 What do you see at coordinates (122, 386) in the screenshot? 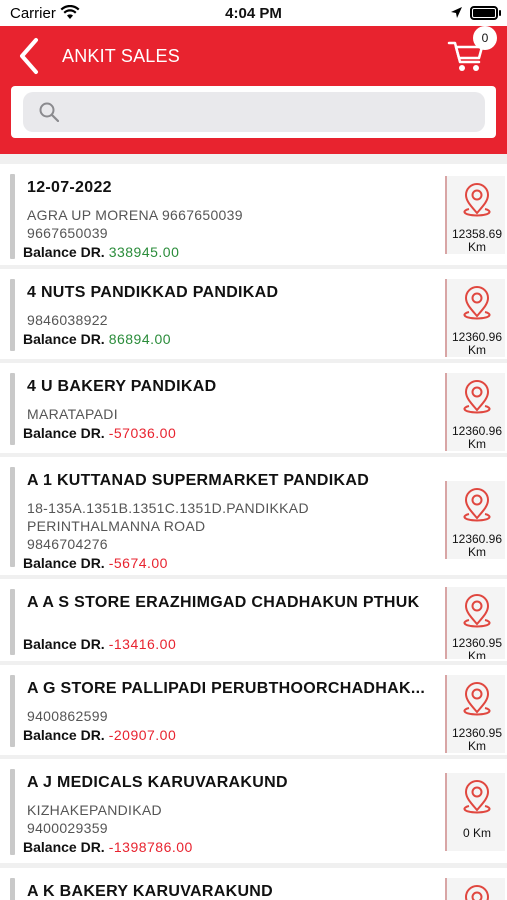
I see `customer-name: 4 U BAKERY PANDIKAD` at bounding box center [122, 386].